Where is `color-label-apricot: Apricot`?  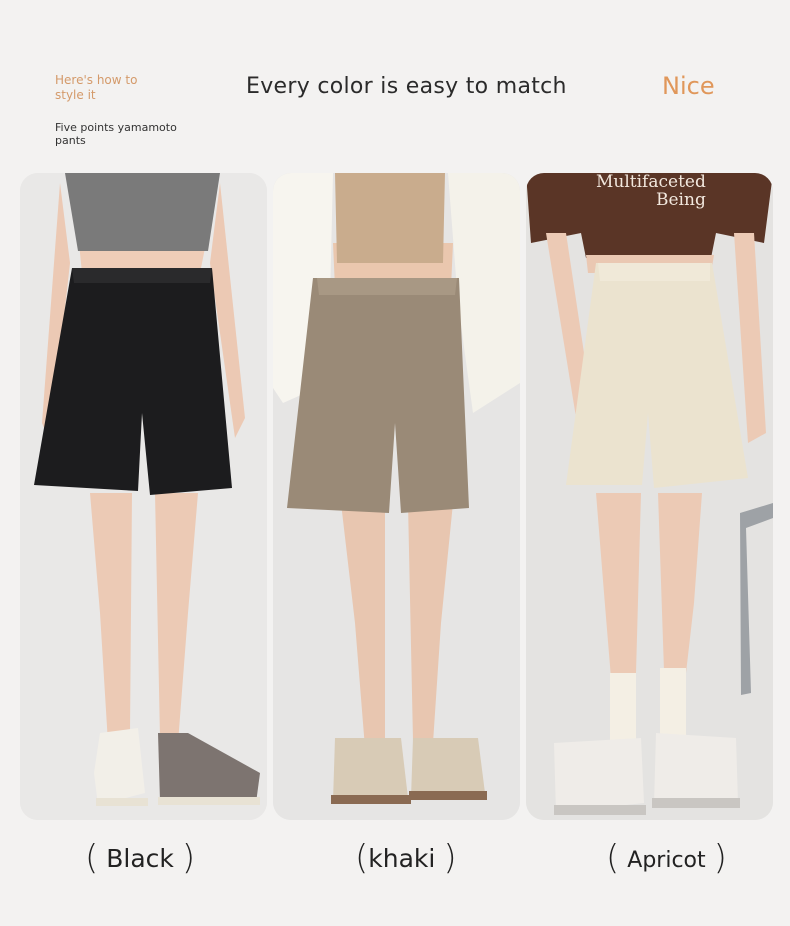 color-label-apricot: Apricot is located at coordinates (666, 860).